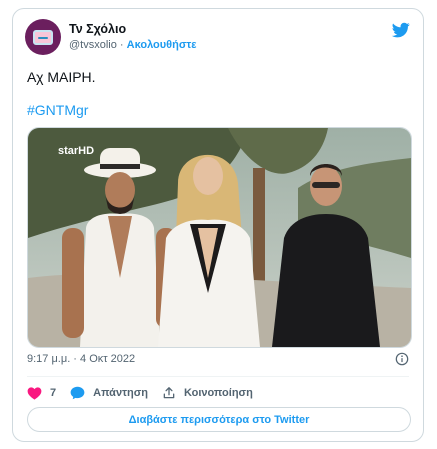 This screenshot has width=437, height=449. I want to click on share-button: Κοινοποίηση, so click(207, 393).